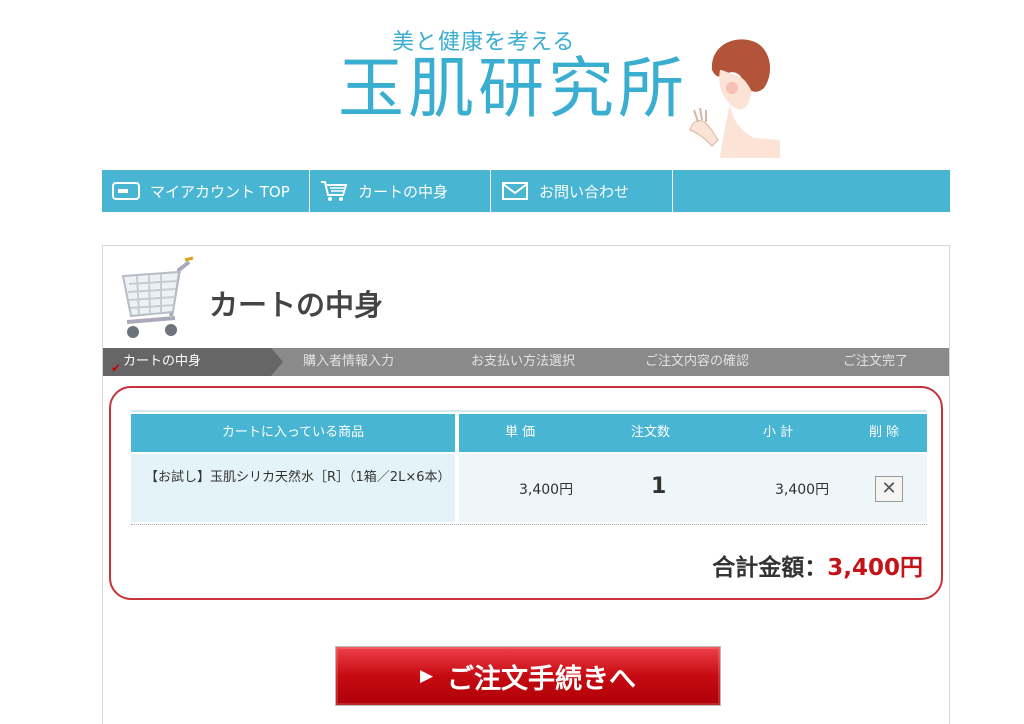  I want to click on total-label: 合計金額：, so click(770, 568).